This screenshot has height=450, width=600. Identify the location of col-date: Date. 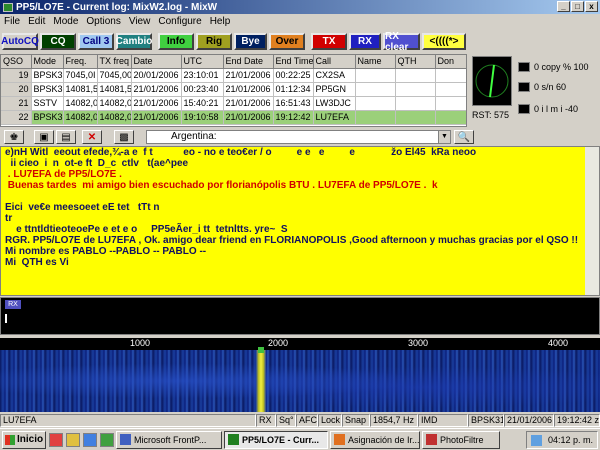
(156, 62).